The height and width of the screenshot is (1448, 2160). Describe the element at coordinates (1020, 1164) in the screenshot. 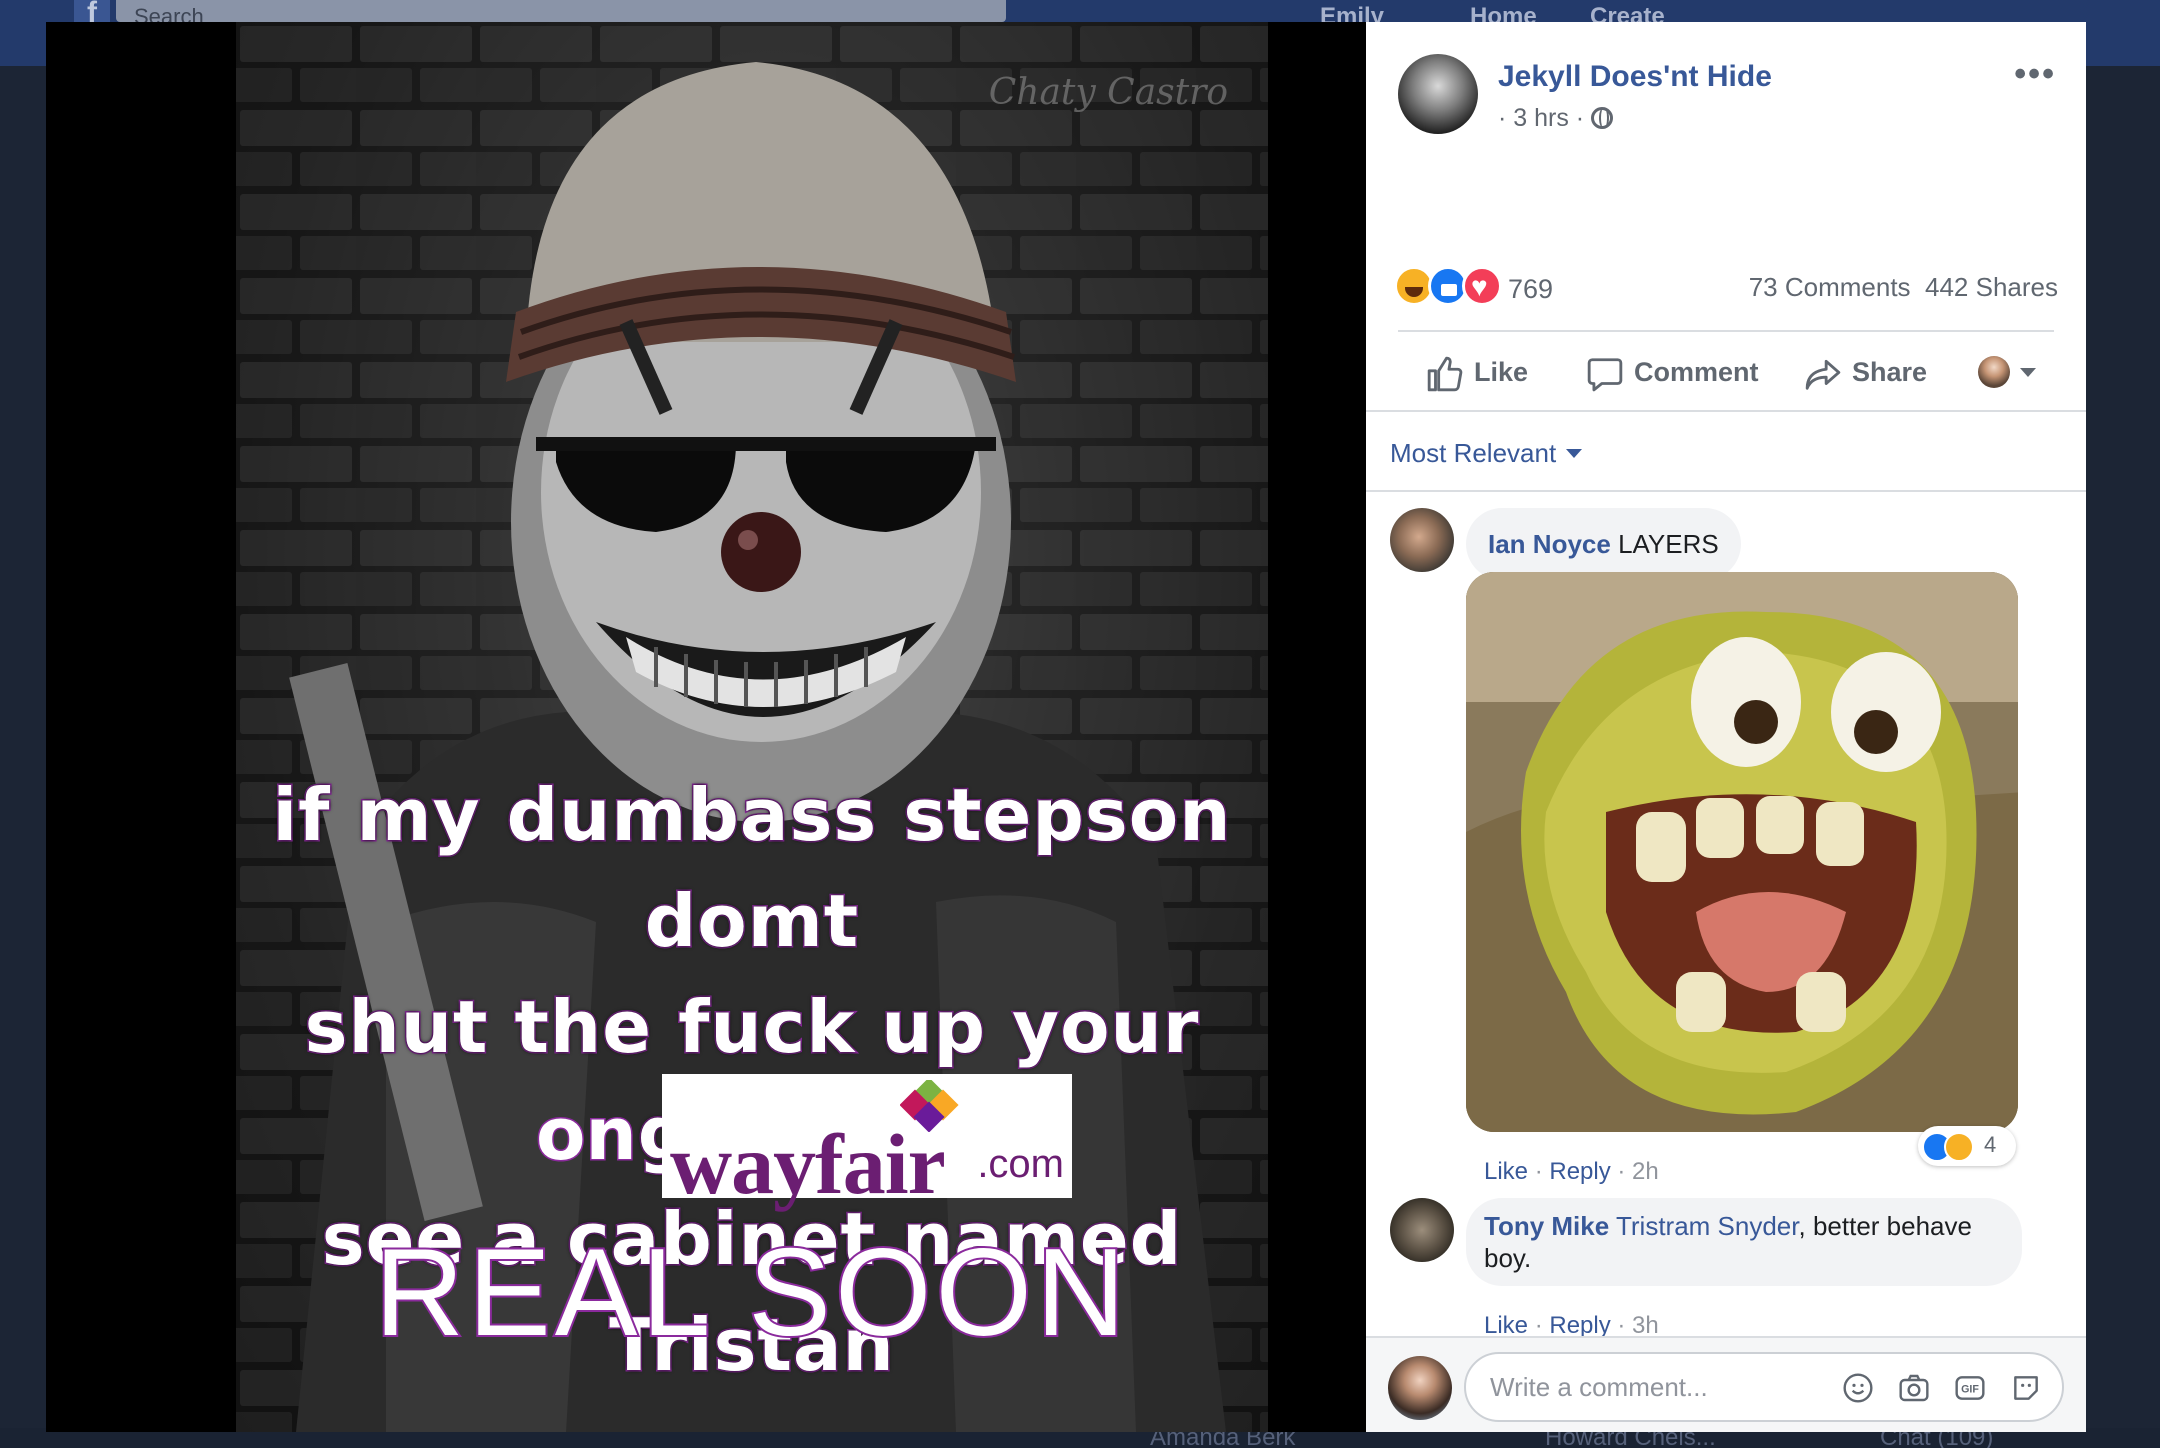

I see `wayfair-dotcom: .com` at that location.